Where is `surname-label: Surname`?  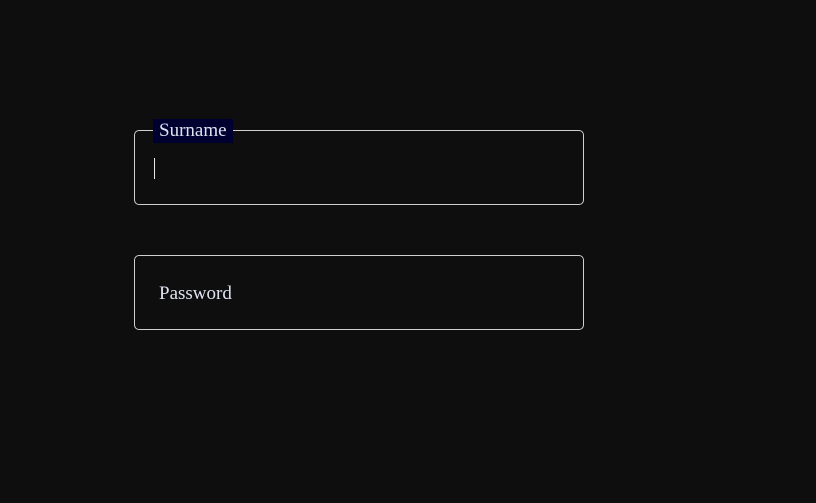
surname-label: Surname is located at coordinates (193, 131).